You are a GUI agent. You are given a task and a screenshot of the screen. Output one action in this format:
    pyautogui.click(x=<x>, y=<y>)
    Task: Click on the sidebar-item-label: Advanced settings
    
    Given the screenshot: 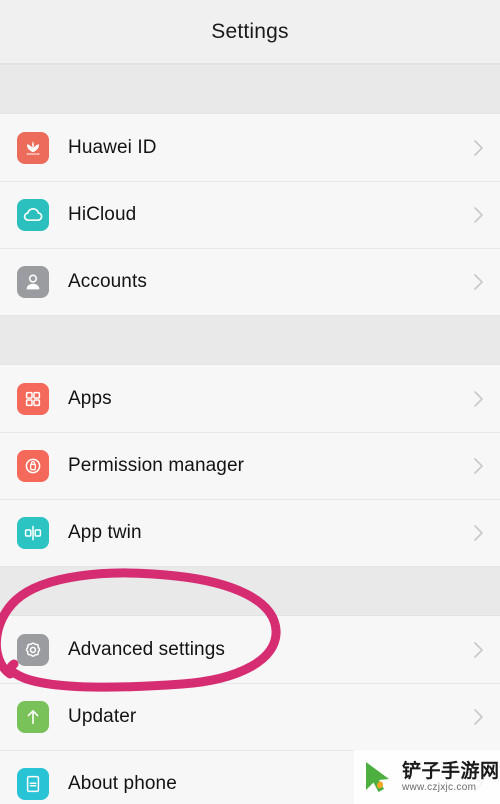 What is the action you would take?
    pyautogui.click(x=146, y=649)
    